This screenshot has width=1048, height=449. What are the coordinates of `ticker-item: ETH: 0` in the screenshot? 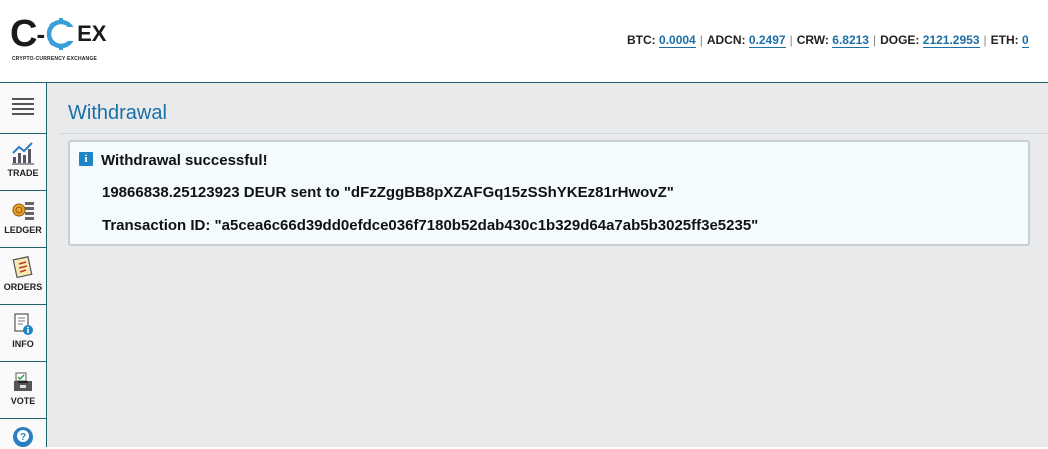 It's located at (1010, 40).